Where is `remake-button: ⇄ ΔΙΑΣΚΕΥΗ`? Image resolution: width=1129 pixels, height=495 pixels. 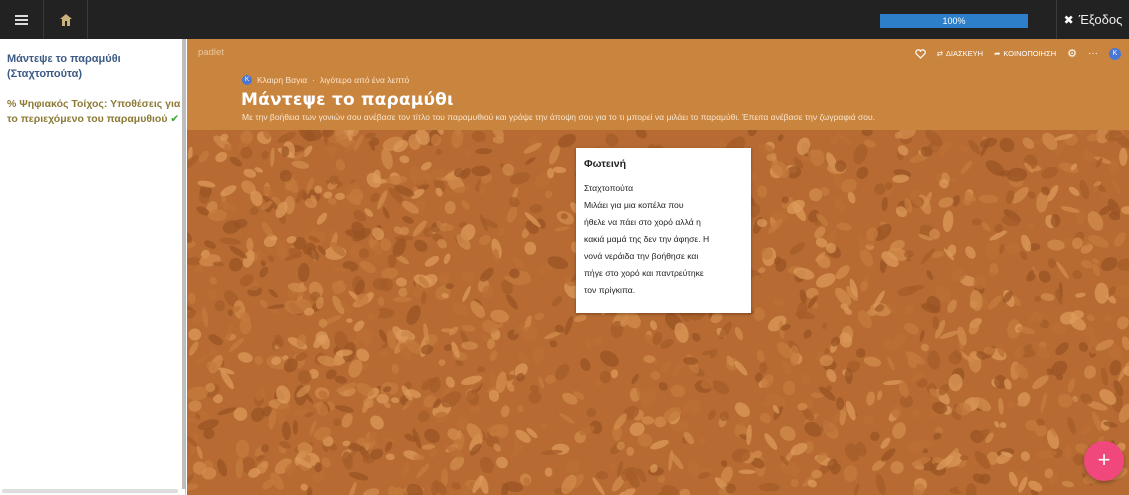 remake-button: ⇄ ΔΙΑΣΚΕΥΗ is located at coordinates (960, 53).